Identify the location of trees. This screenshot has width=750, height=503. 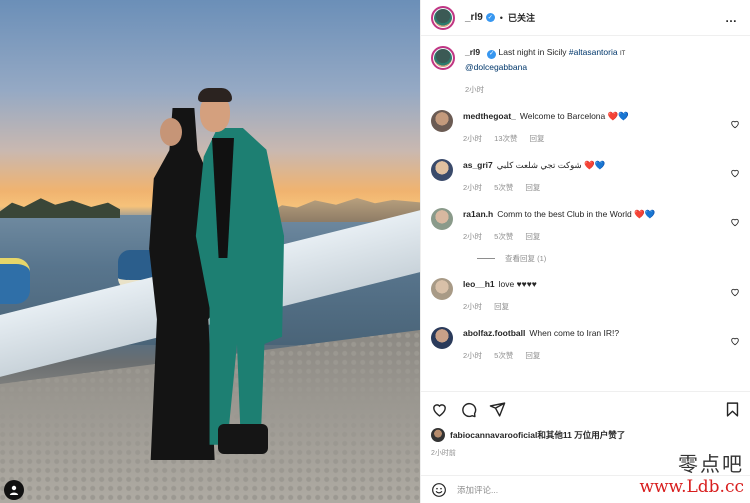
(60, 208).